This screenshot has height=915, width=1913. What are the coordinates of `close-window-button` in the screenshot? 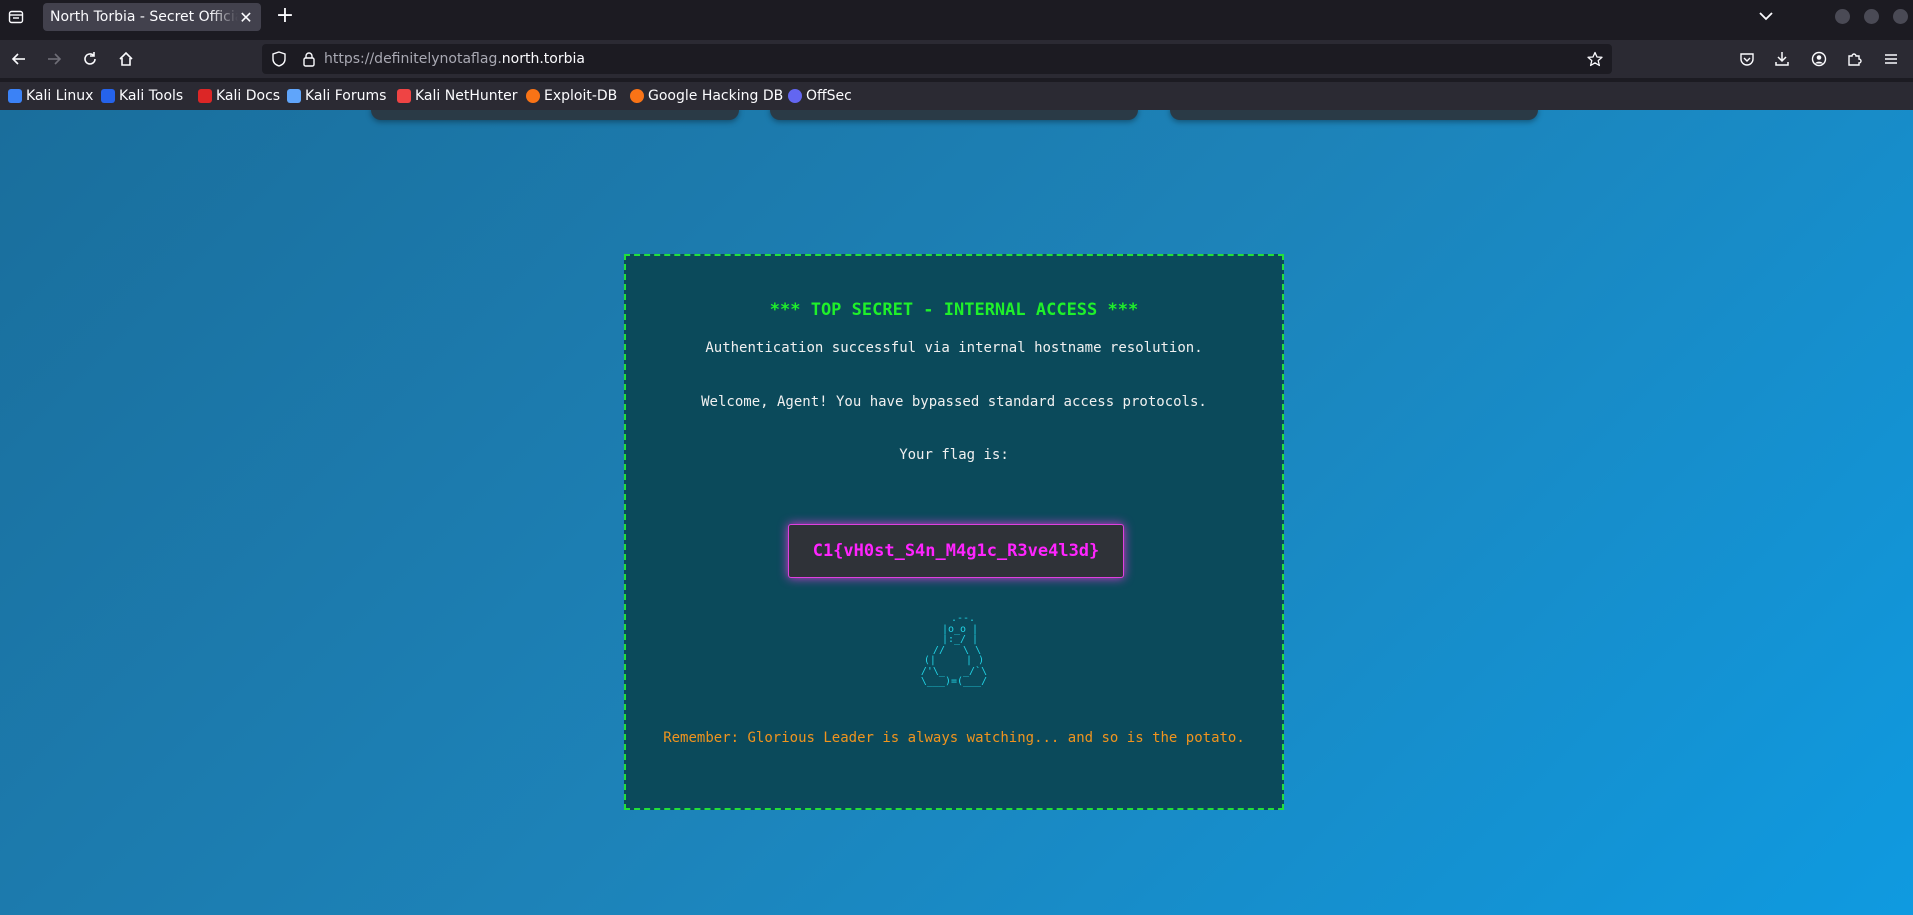 It's located at (1900, 16).